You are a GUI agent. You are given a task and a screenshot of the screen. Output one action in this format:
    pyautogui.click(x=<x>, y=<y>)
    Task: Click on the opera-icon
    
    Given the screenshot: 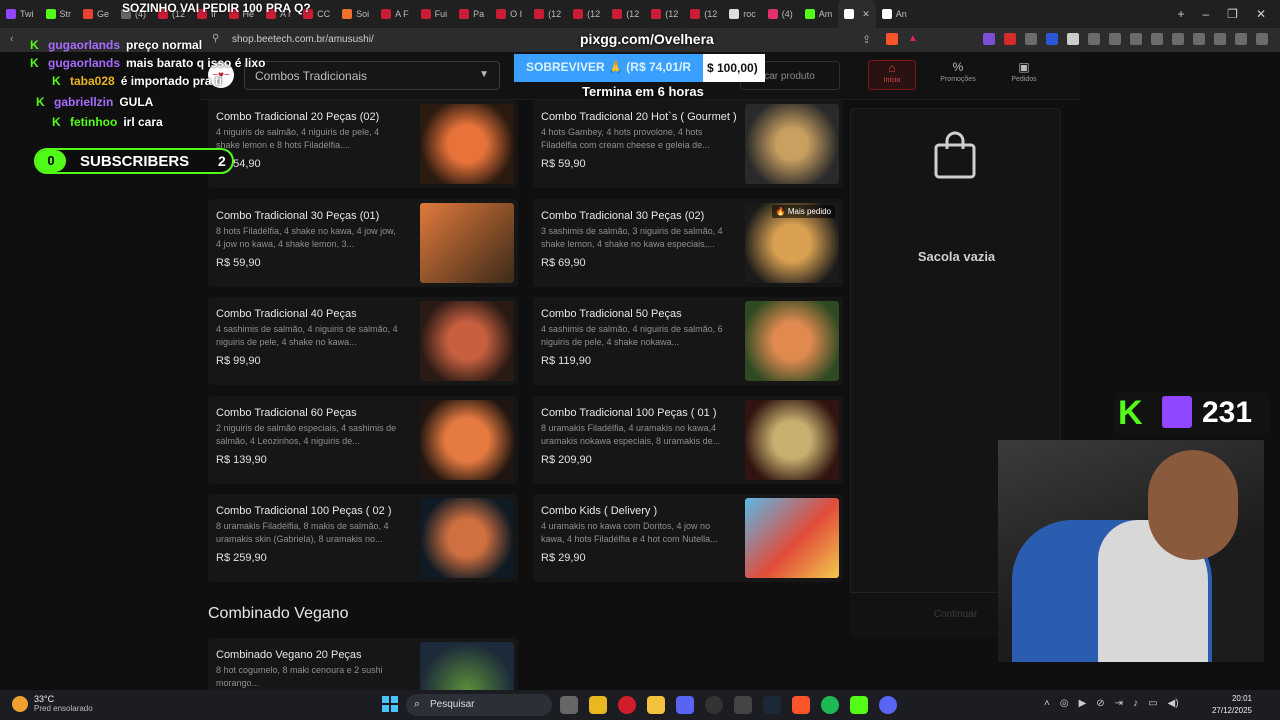 What is the action you would take?
    pyautogui.click(x=627, y=705)
    